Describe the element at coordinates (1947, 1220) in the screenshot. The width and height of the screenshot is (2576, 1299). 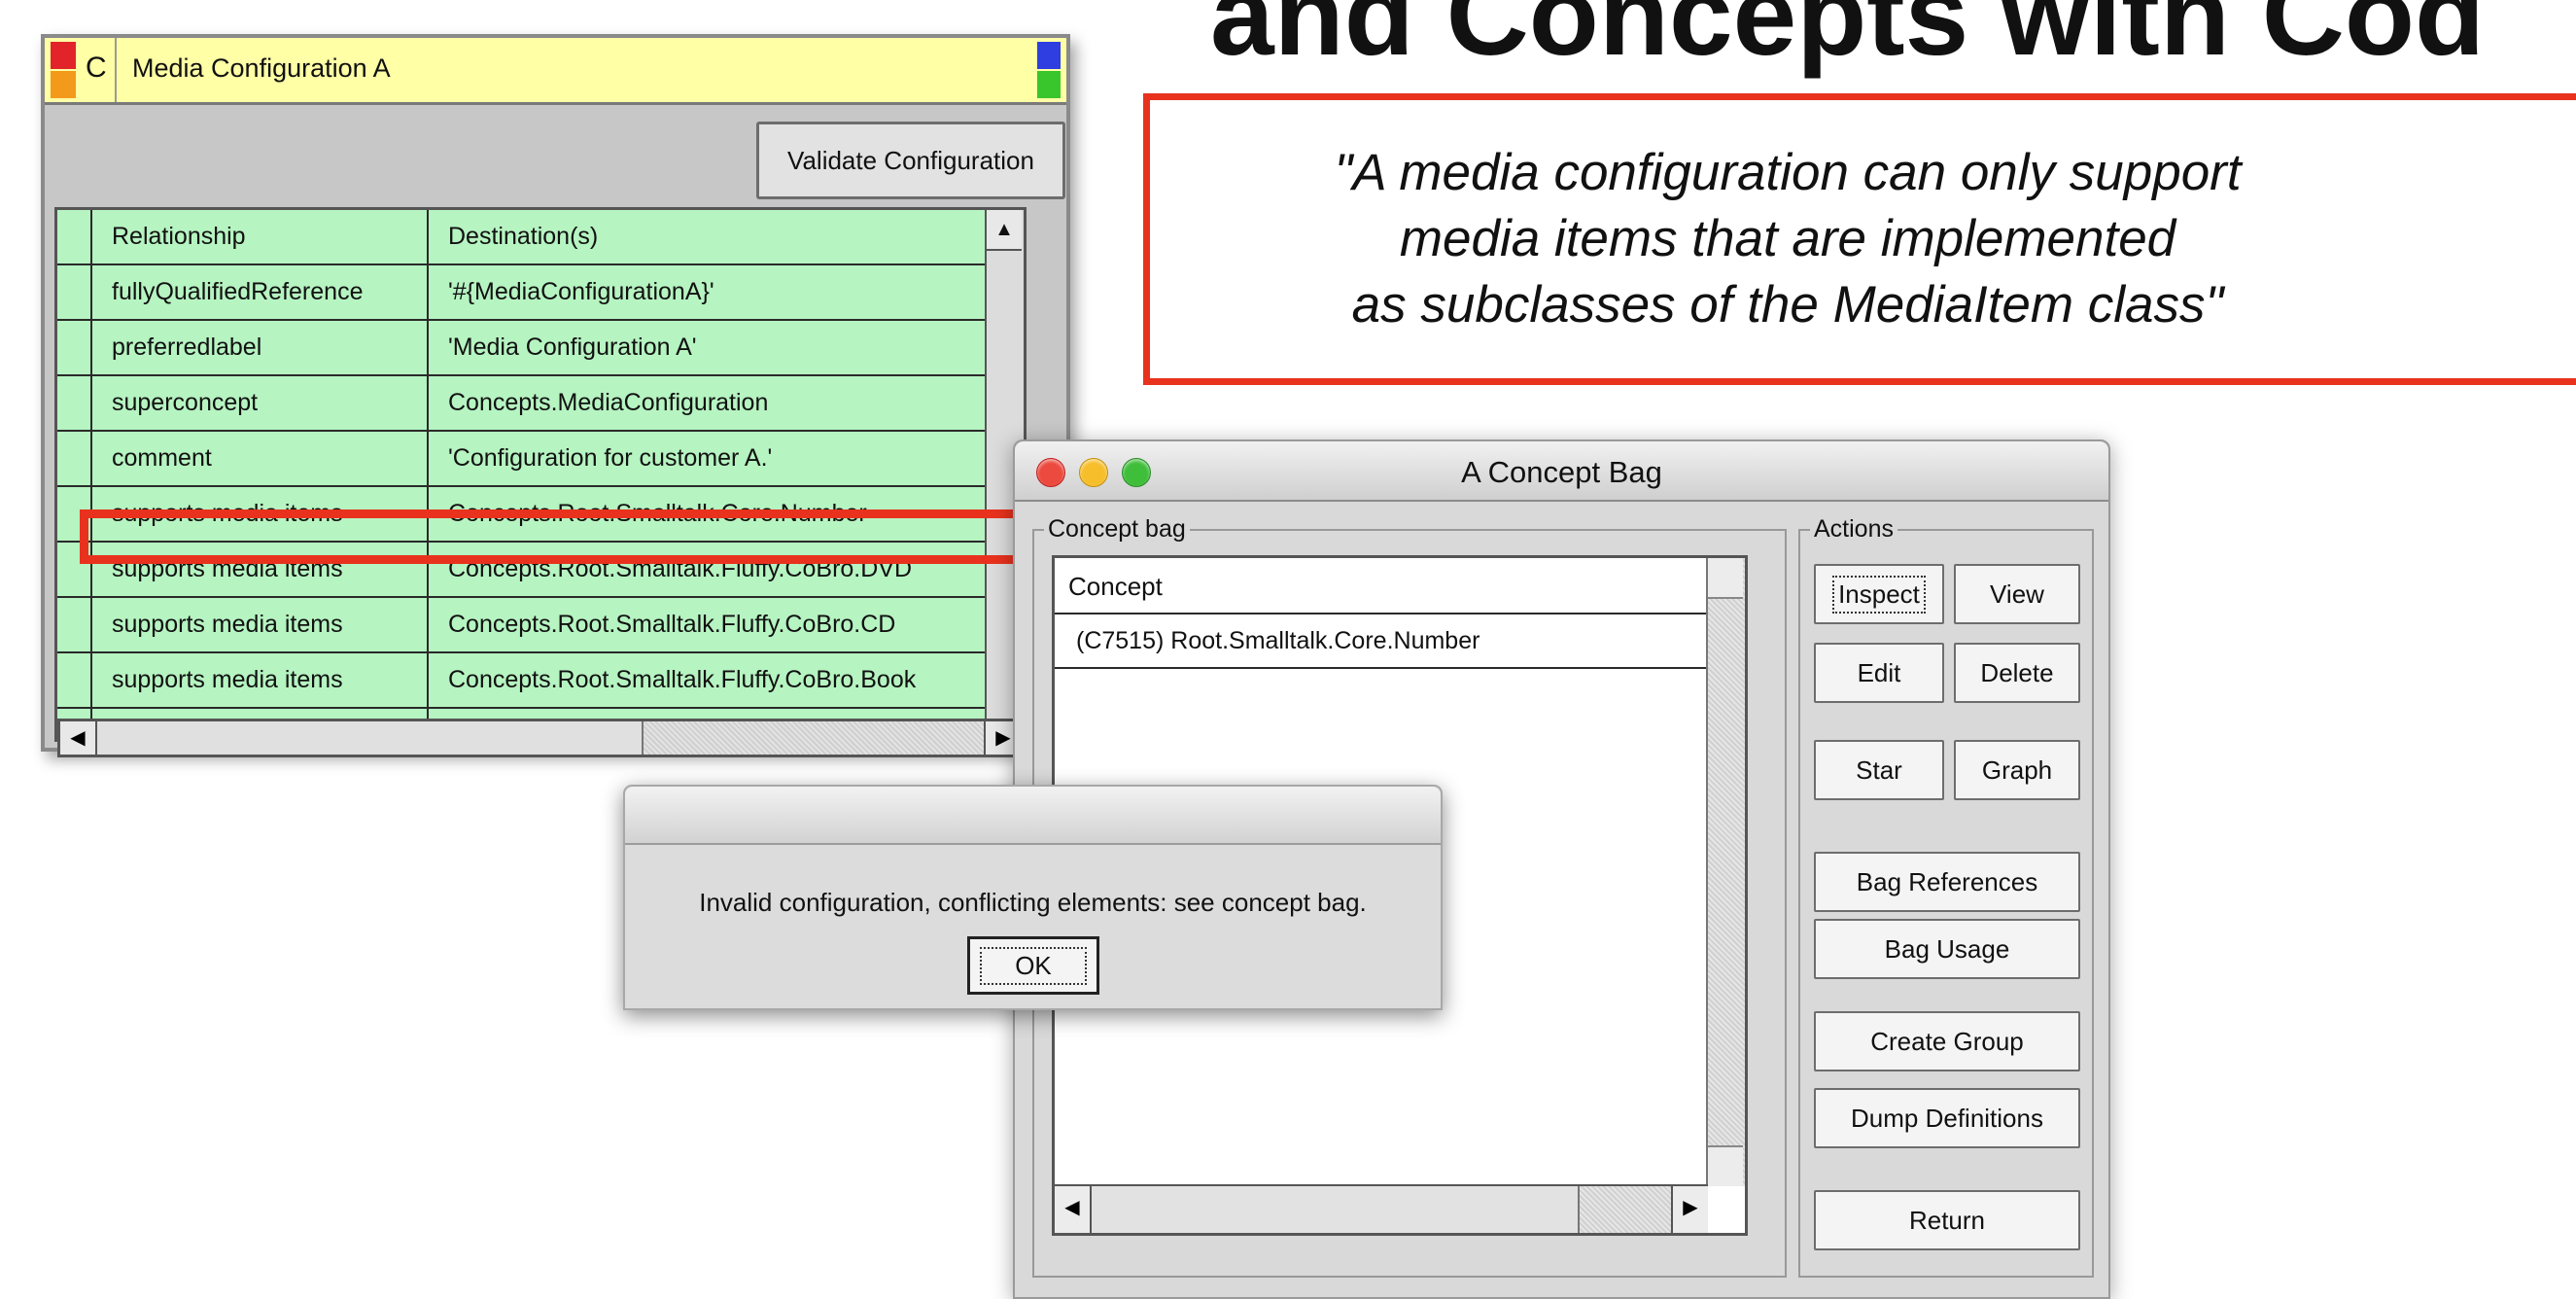
I see `return-button: Return` at that location.